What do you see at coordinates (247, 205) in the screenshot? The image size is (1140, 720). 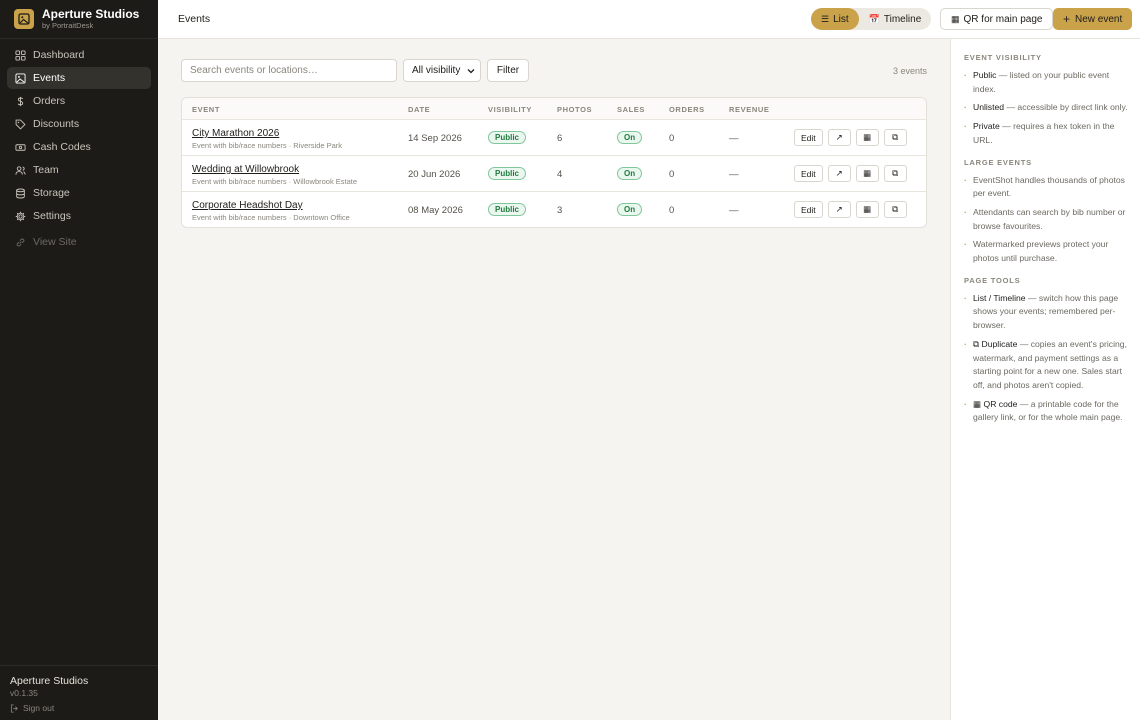 I see `event-name-link: Corporate Headshot Day` at bounding box center [247, 205].